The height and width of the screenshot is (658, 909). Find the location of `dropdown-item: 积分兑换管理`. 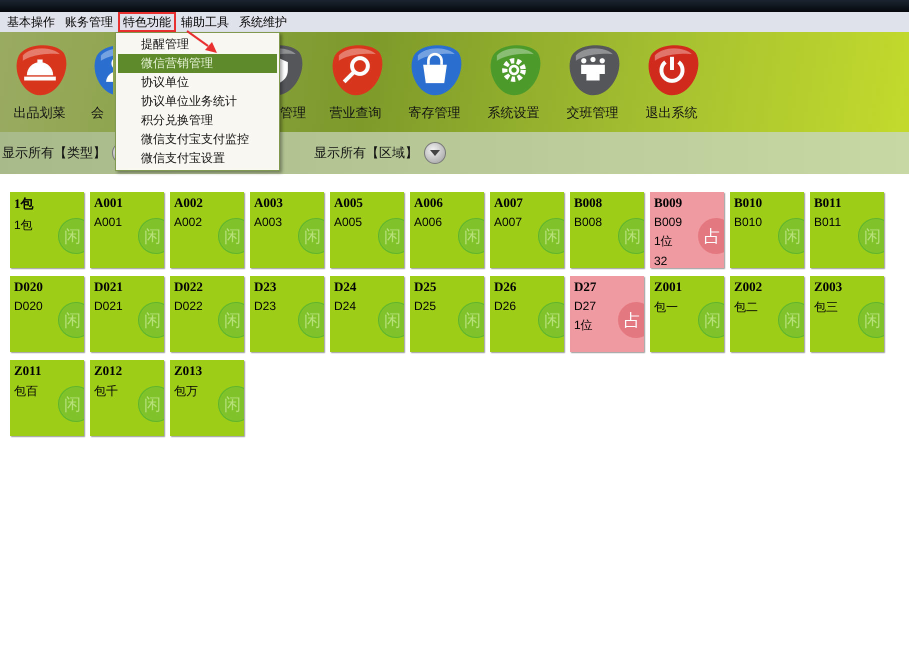

dropdown-item: 积分兑换管理 is located at coordinates (197, 120).